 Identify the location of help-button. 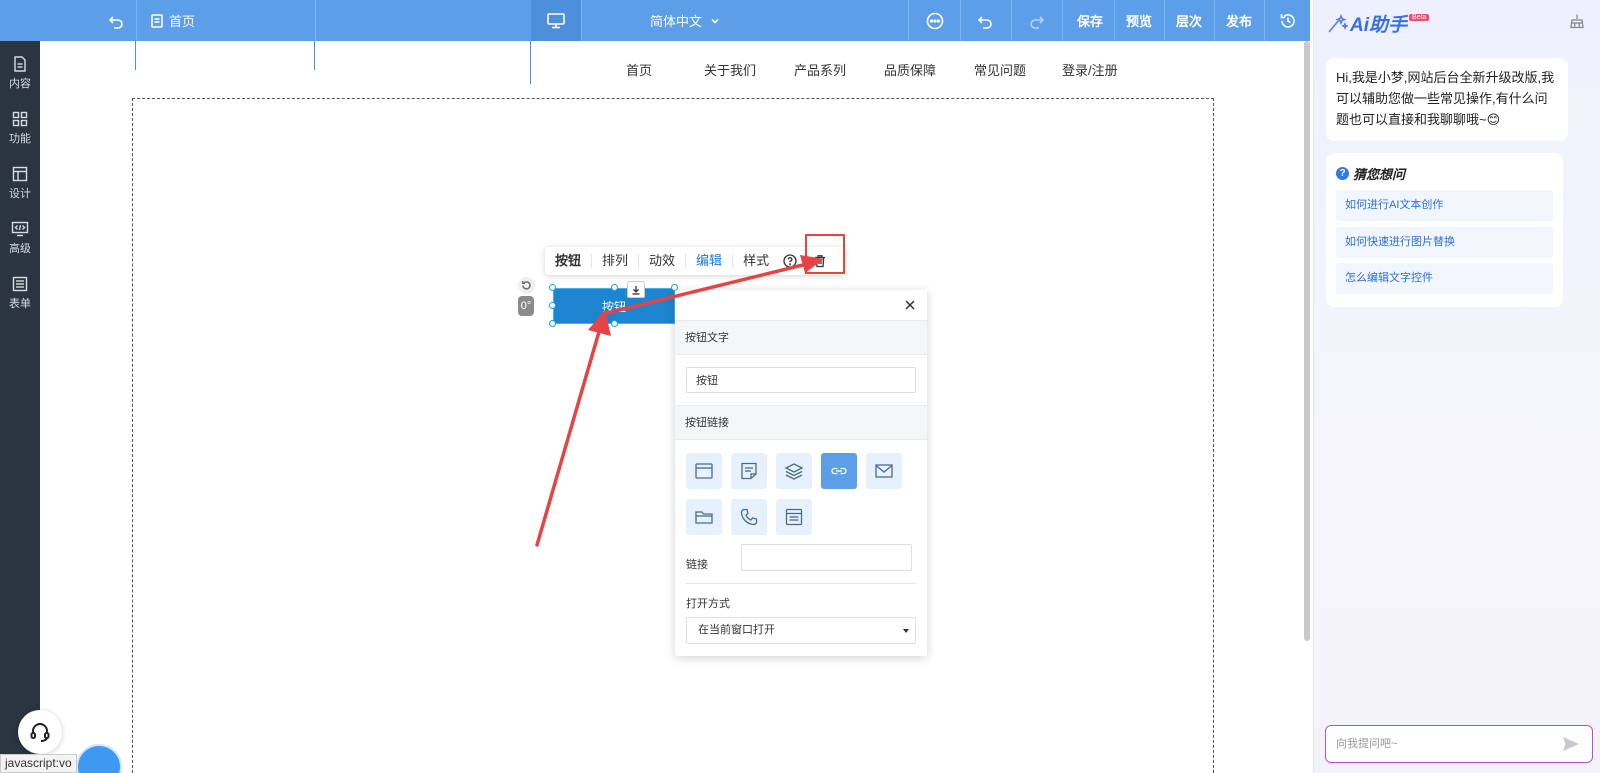
(790, 261).